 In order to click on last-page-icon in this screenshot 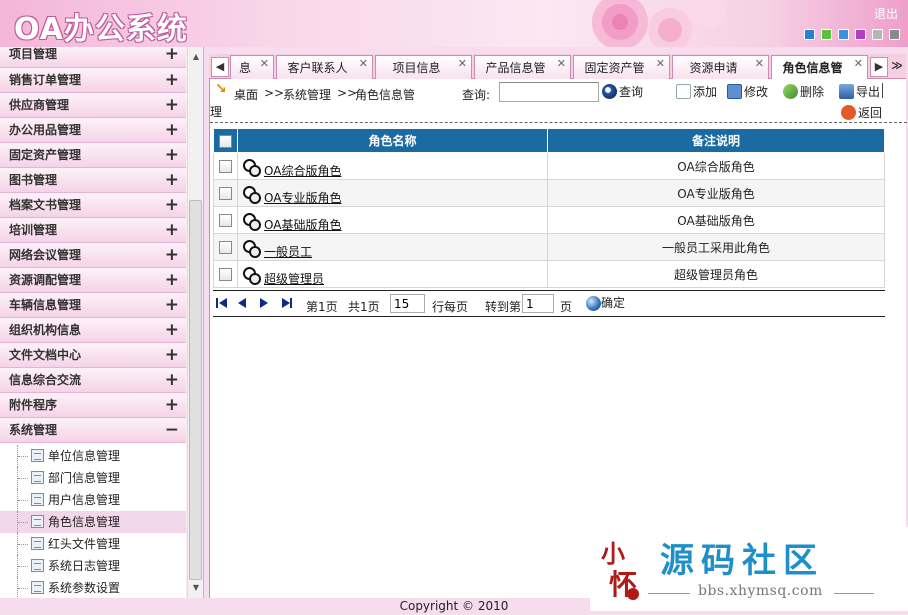, I will do `click(288, 303)`.